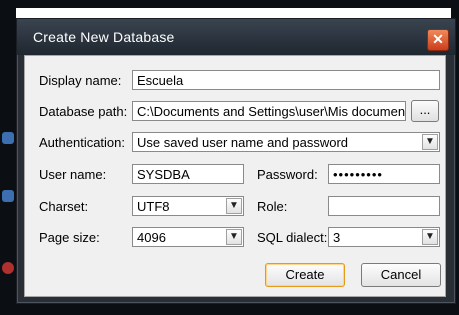 The width and height of the screenshot is (459, 315). What do you see at coordinates (236, 37) in the screenshot?
I see `title-bar: Create New Database ✕` at bounding box center [236, 37].